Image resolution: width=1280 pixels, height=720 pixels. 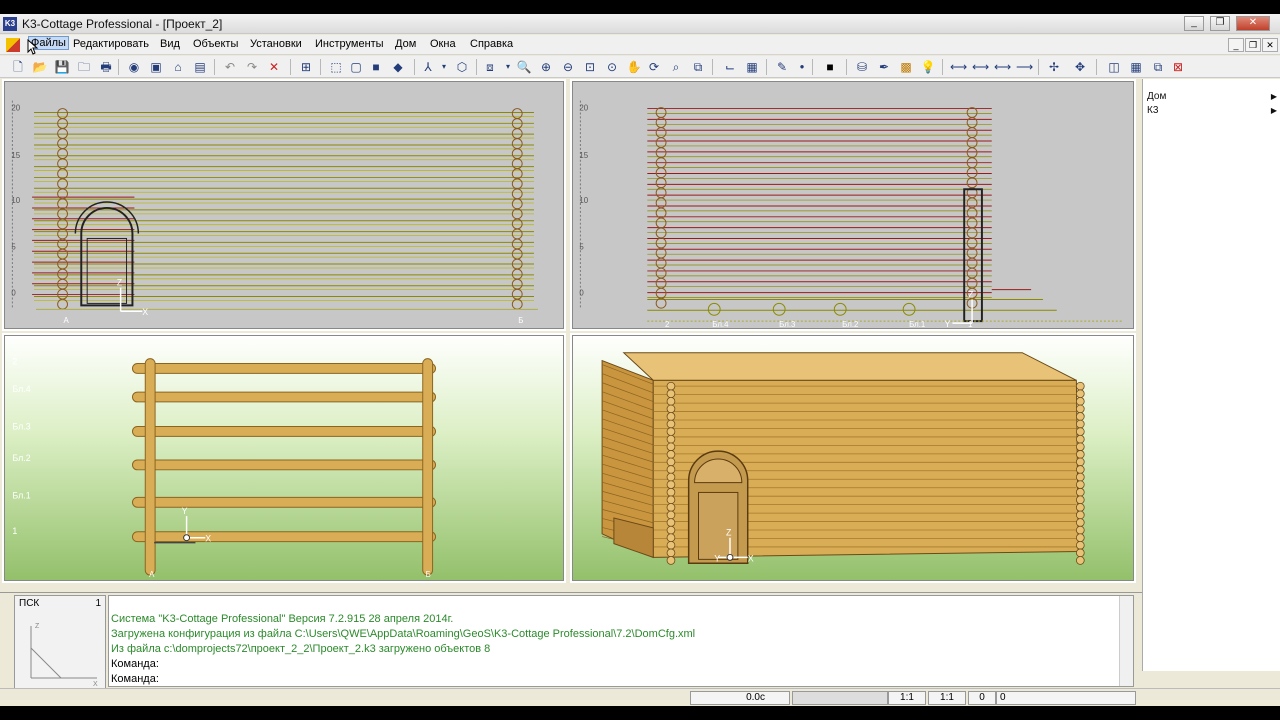 What do you see at coordinates (612, 67) in the screenshot?
I see `zoom-all-icon: ⊙` at bounding box center [612, 67].